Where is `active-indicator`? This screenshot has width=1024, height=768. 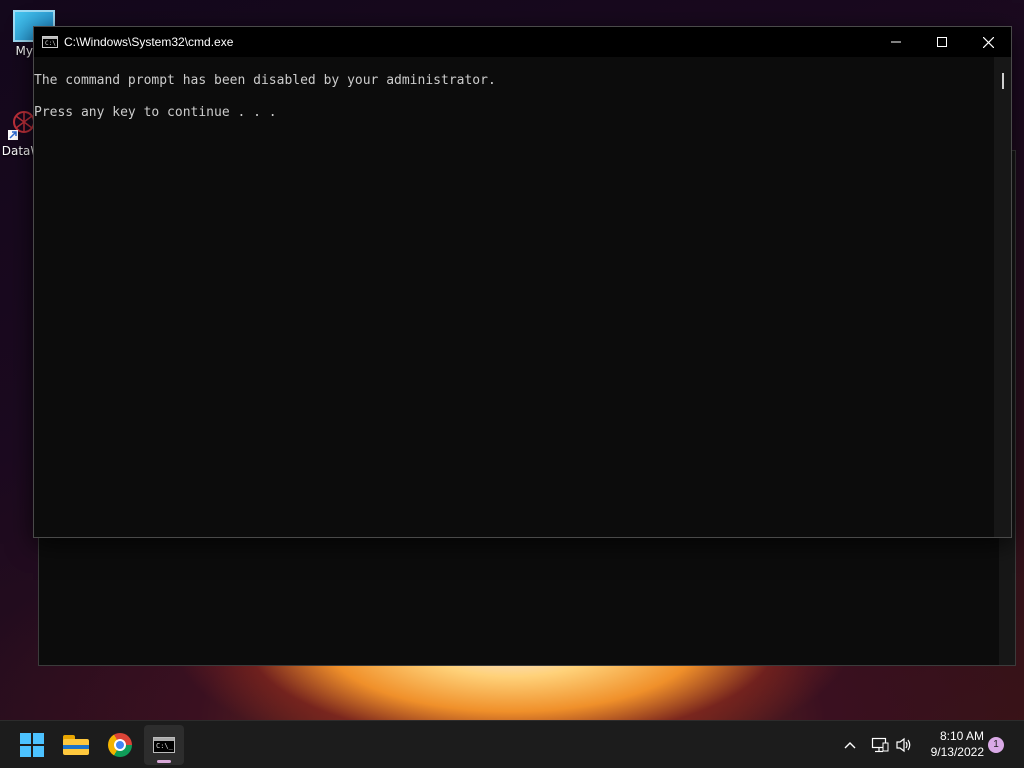
active-indicator is located at coordinates (164, 761).